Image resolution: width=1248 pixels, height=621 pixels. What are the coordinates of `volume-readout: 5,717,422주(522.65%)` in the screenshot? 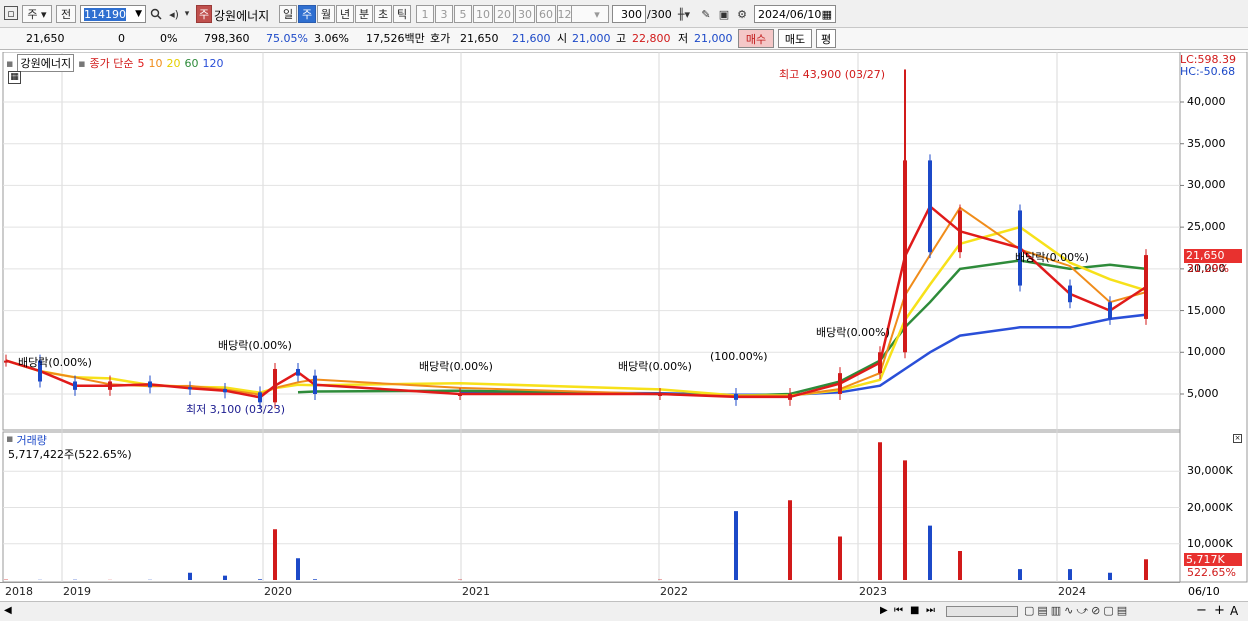 It's located at (70, 454).